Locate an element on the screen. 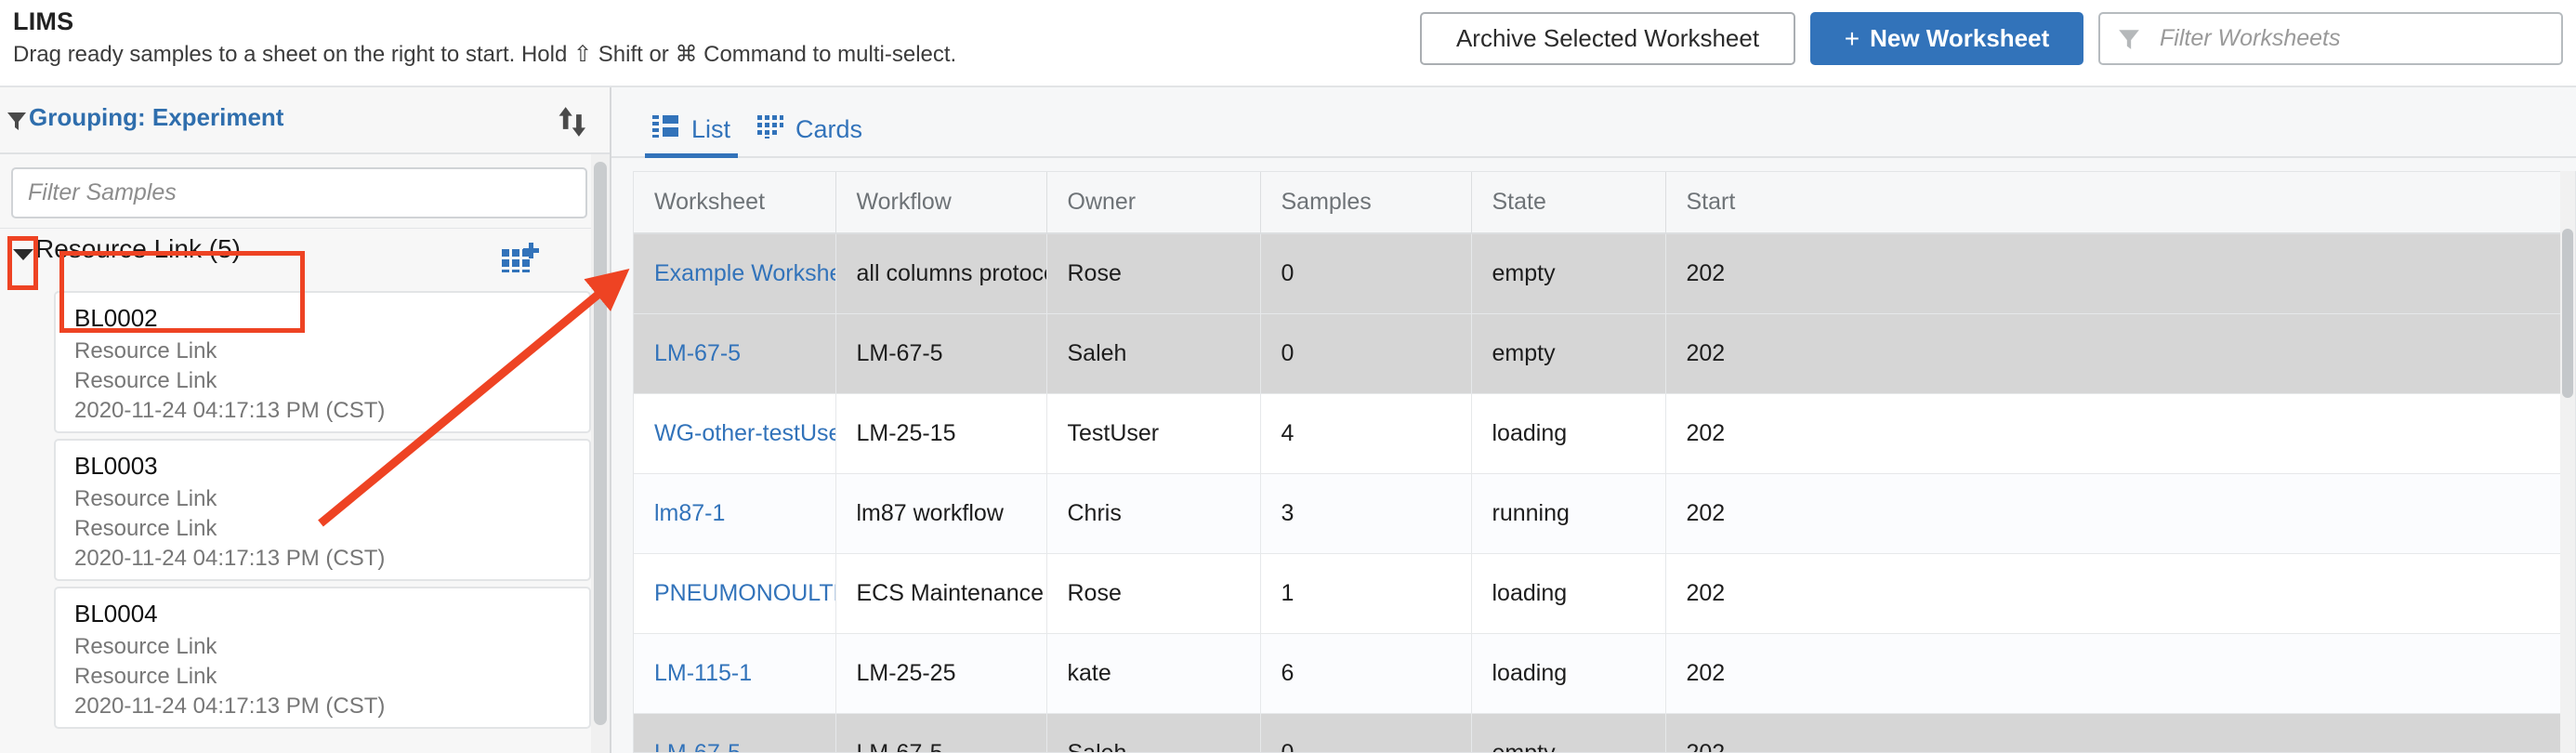 The height and width of the screenshot is (753, 2576). cell-worksheet: PNEUMONOULTRAMICROSCOPIC is located at coordinates (735, 593).